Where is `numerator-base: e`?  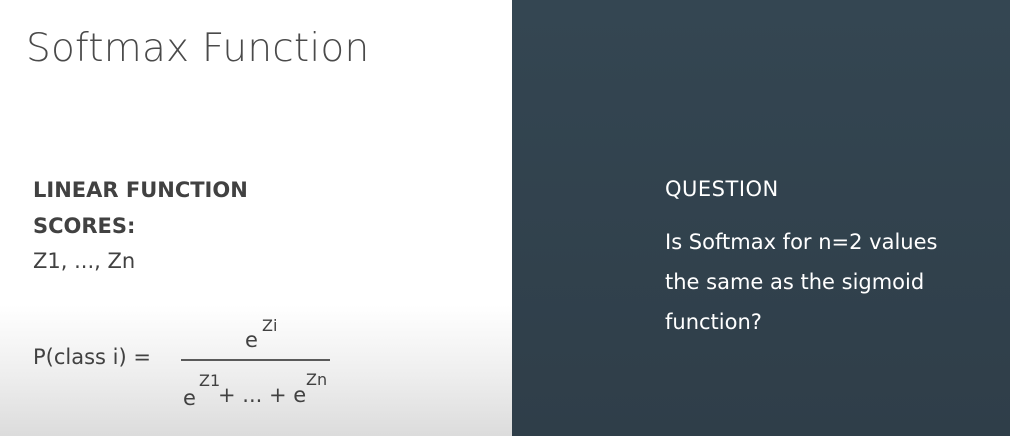
numerator-base: e is located at coordinates (251, 340).